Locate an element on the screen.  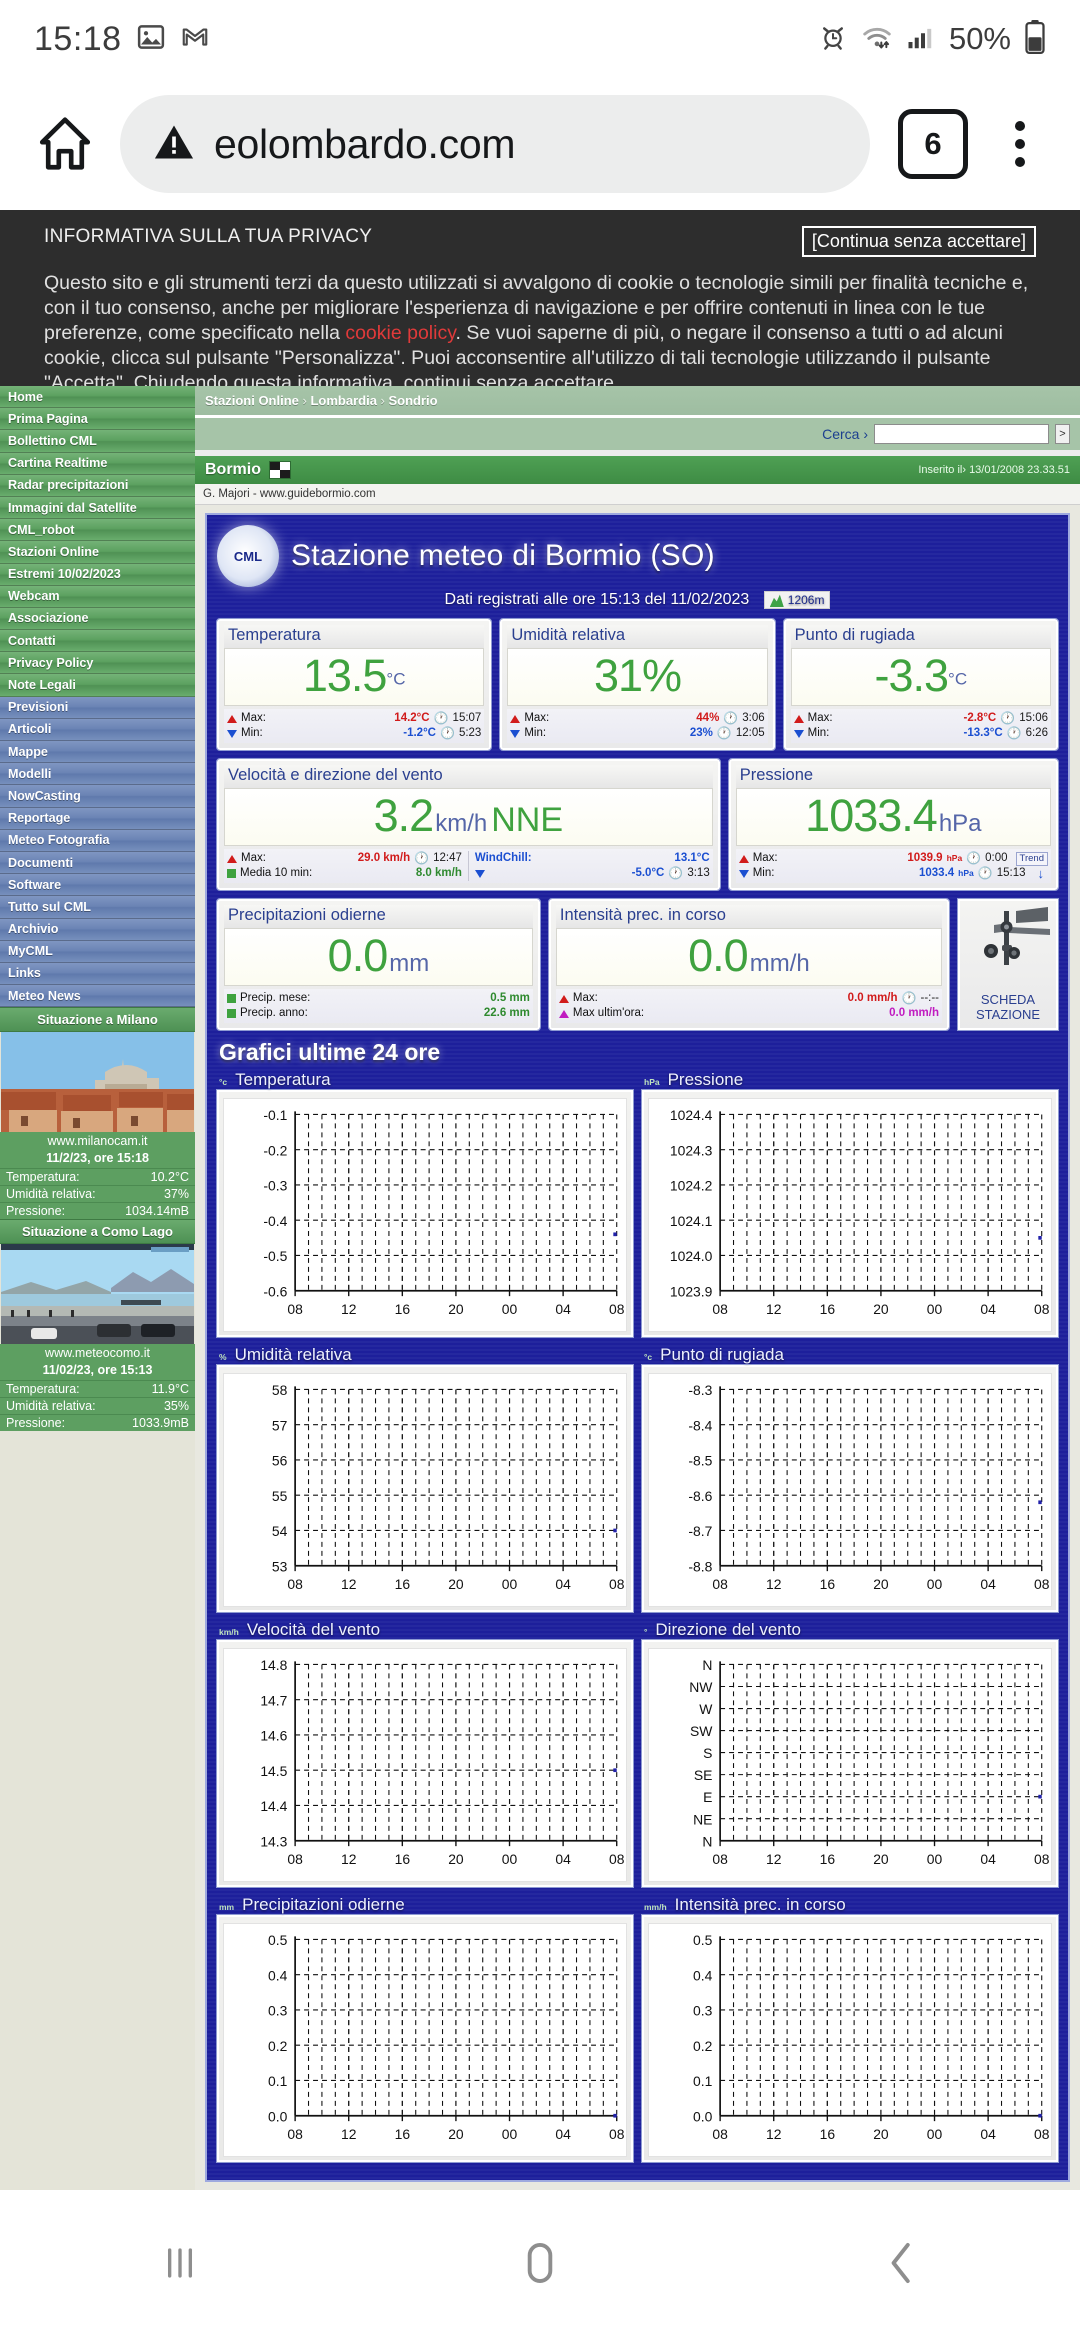
sidebar-item-prima-pagina: Prima Pagina is located at coordinates (97, 419).